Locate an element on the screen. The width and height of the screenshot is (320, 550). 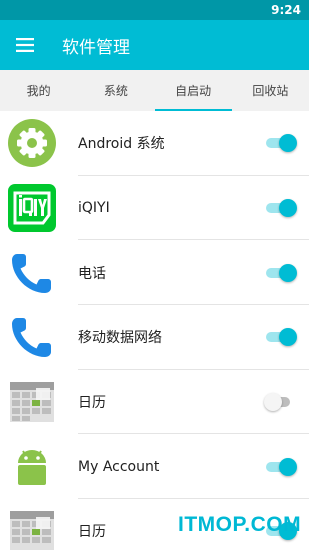
list-item: 电话 is located at coordinates (154, 273).